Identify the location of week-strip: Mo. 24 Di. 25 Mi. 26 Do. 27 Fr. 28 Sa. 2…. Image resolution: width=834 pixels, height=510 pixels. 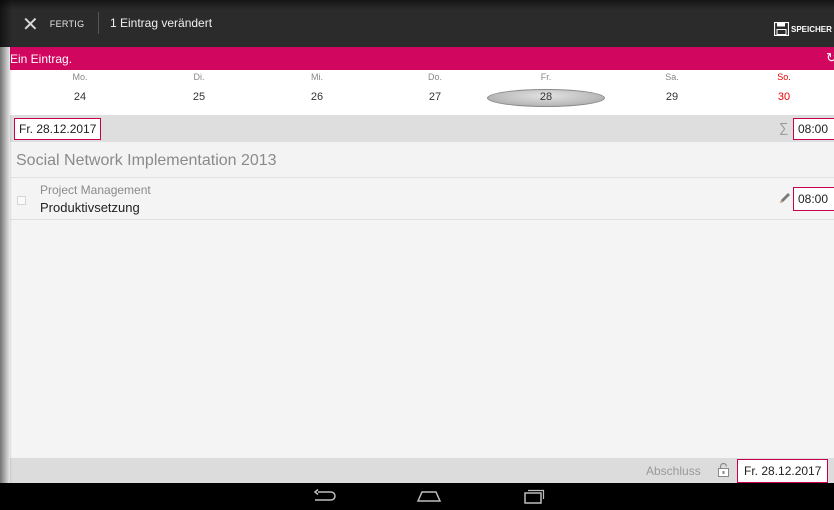
(422, 92).